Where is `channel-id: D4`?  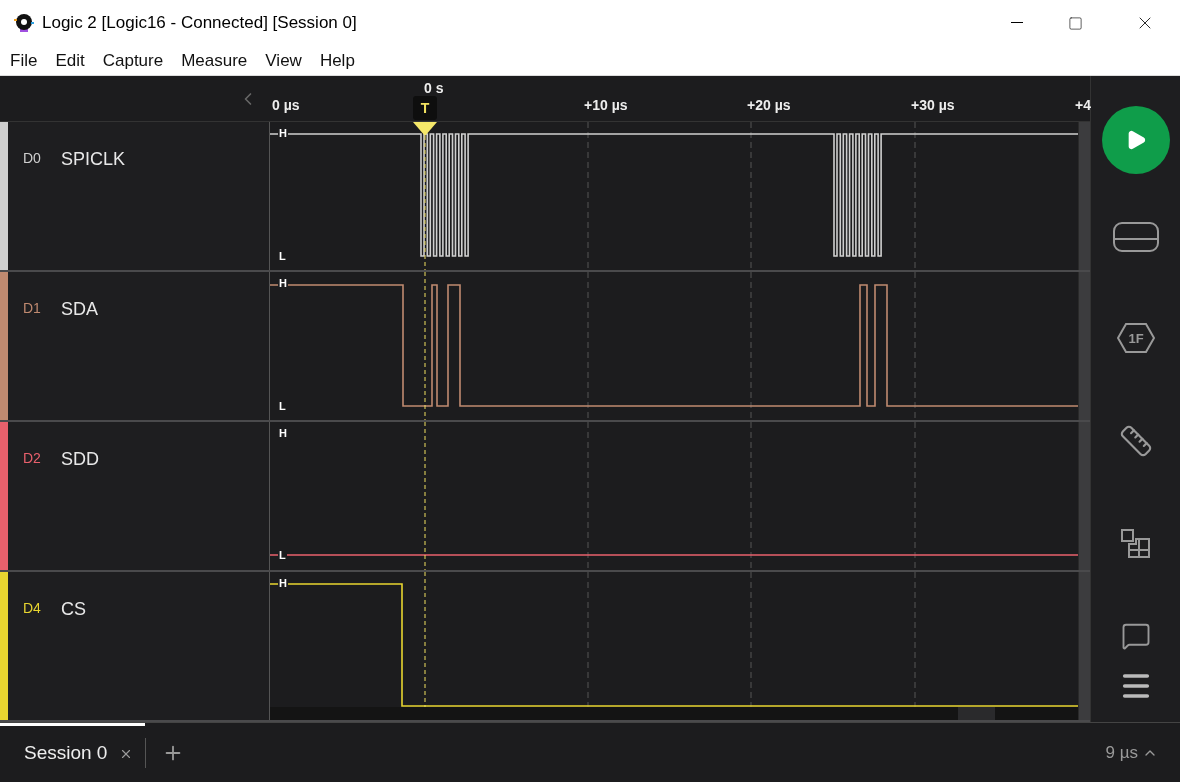
channel-id: D4 is located at coordinates (32, 608).